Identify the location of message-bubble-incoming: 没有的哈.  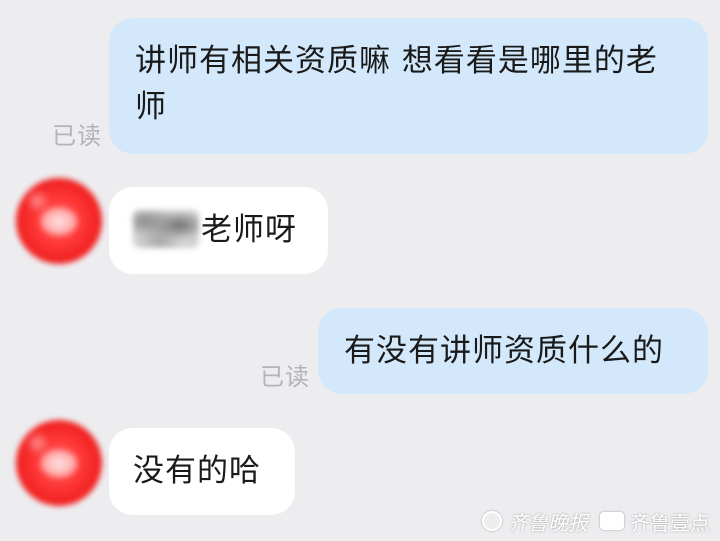
(202, 471).